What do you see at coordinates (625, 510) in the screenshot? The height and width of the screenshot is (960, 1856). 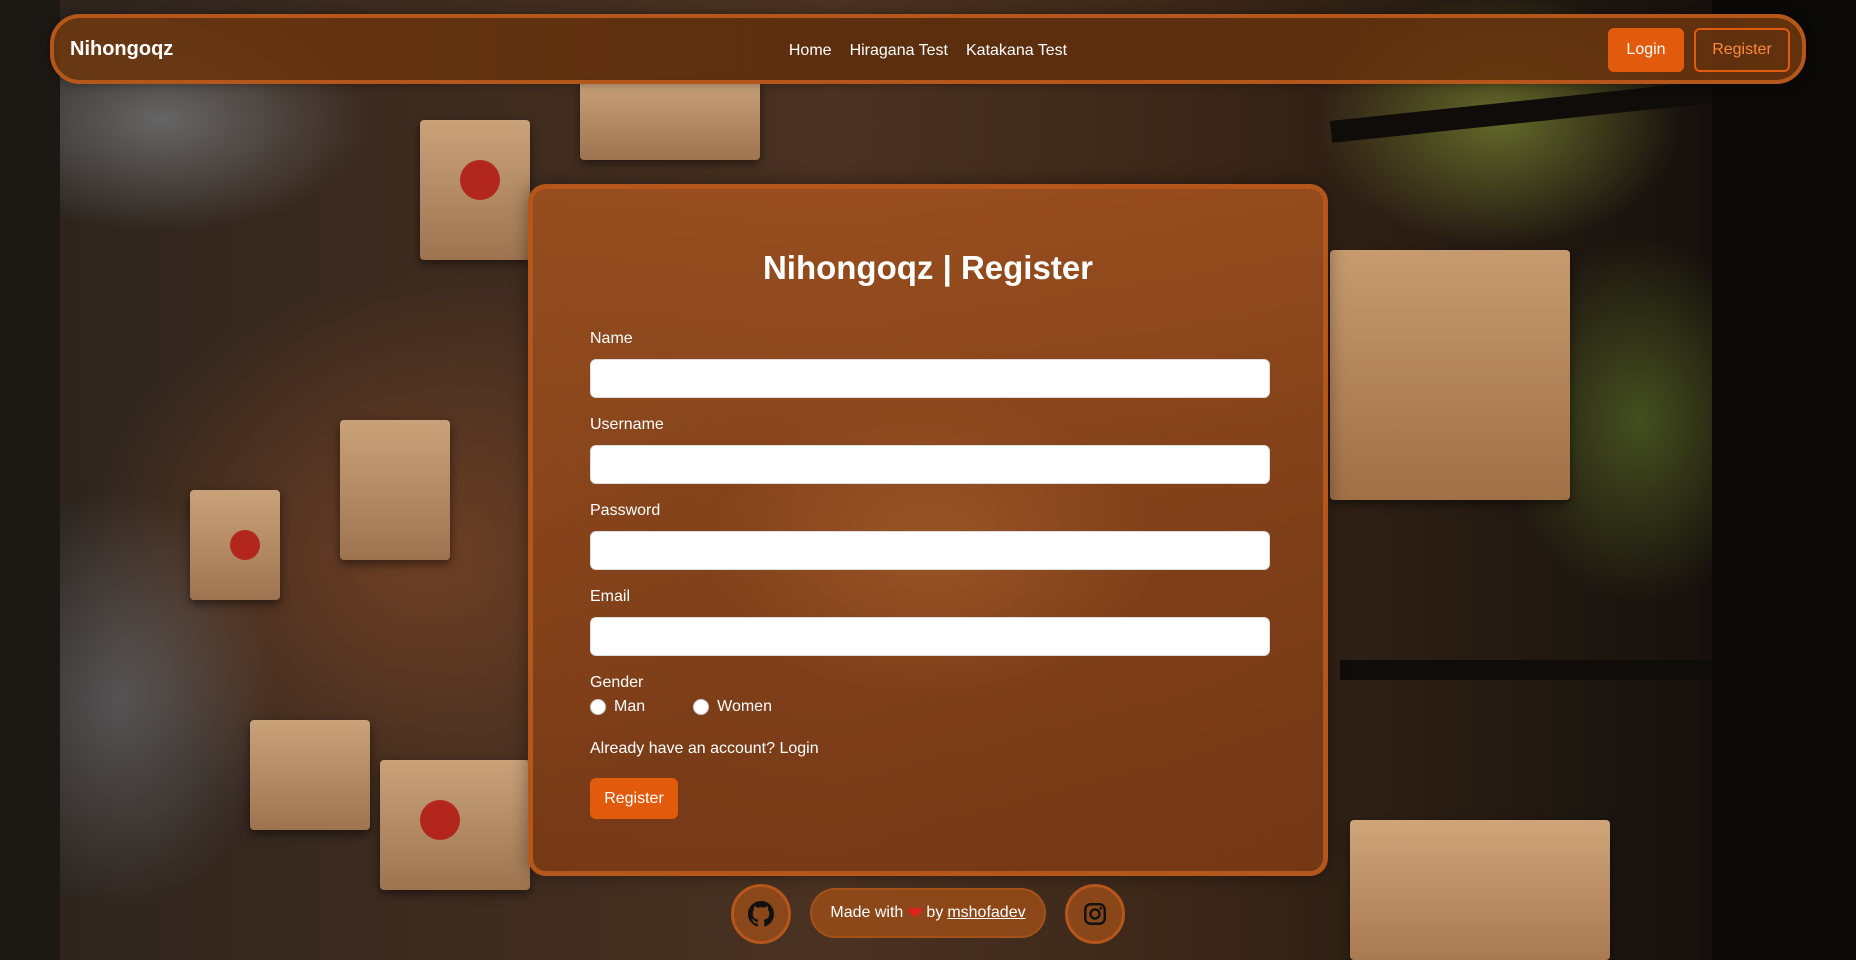 I see `password-label: Password` at bounding box center [625, 510].